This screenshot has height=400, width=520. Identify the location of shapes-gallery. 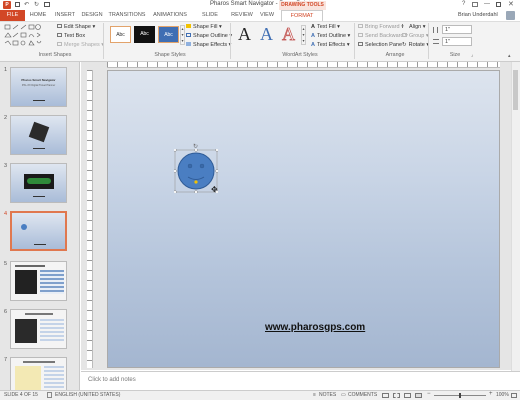
(23, 36).